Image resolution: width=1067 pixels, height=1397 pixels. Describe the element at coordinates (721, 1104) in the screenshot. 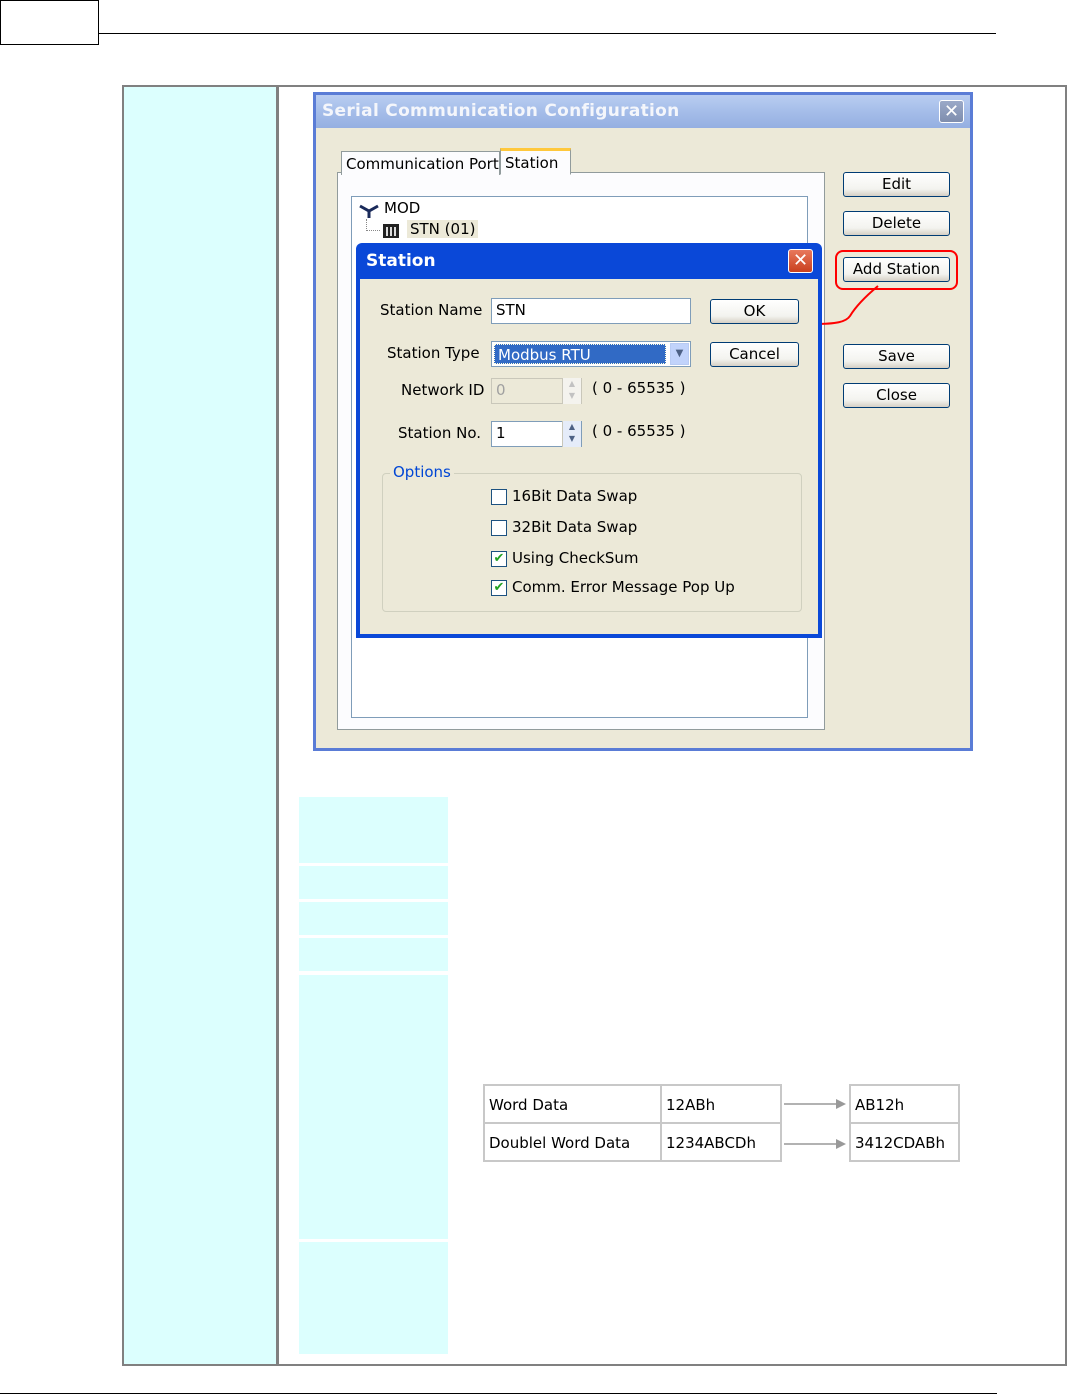

I see `table-cell: 12ABh` at that location.